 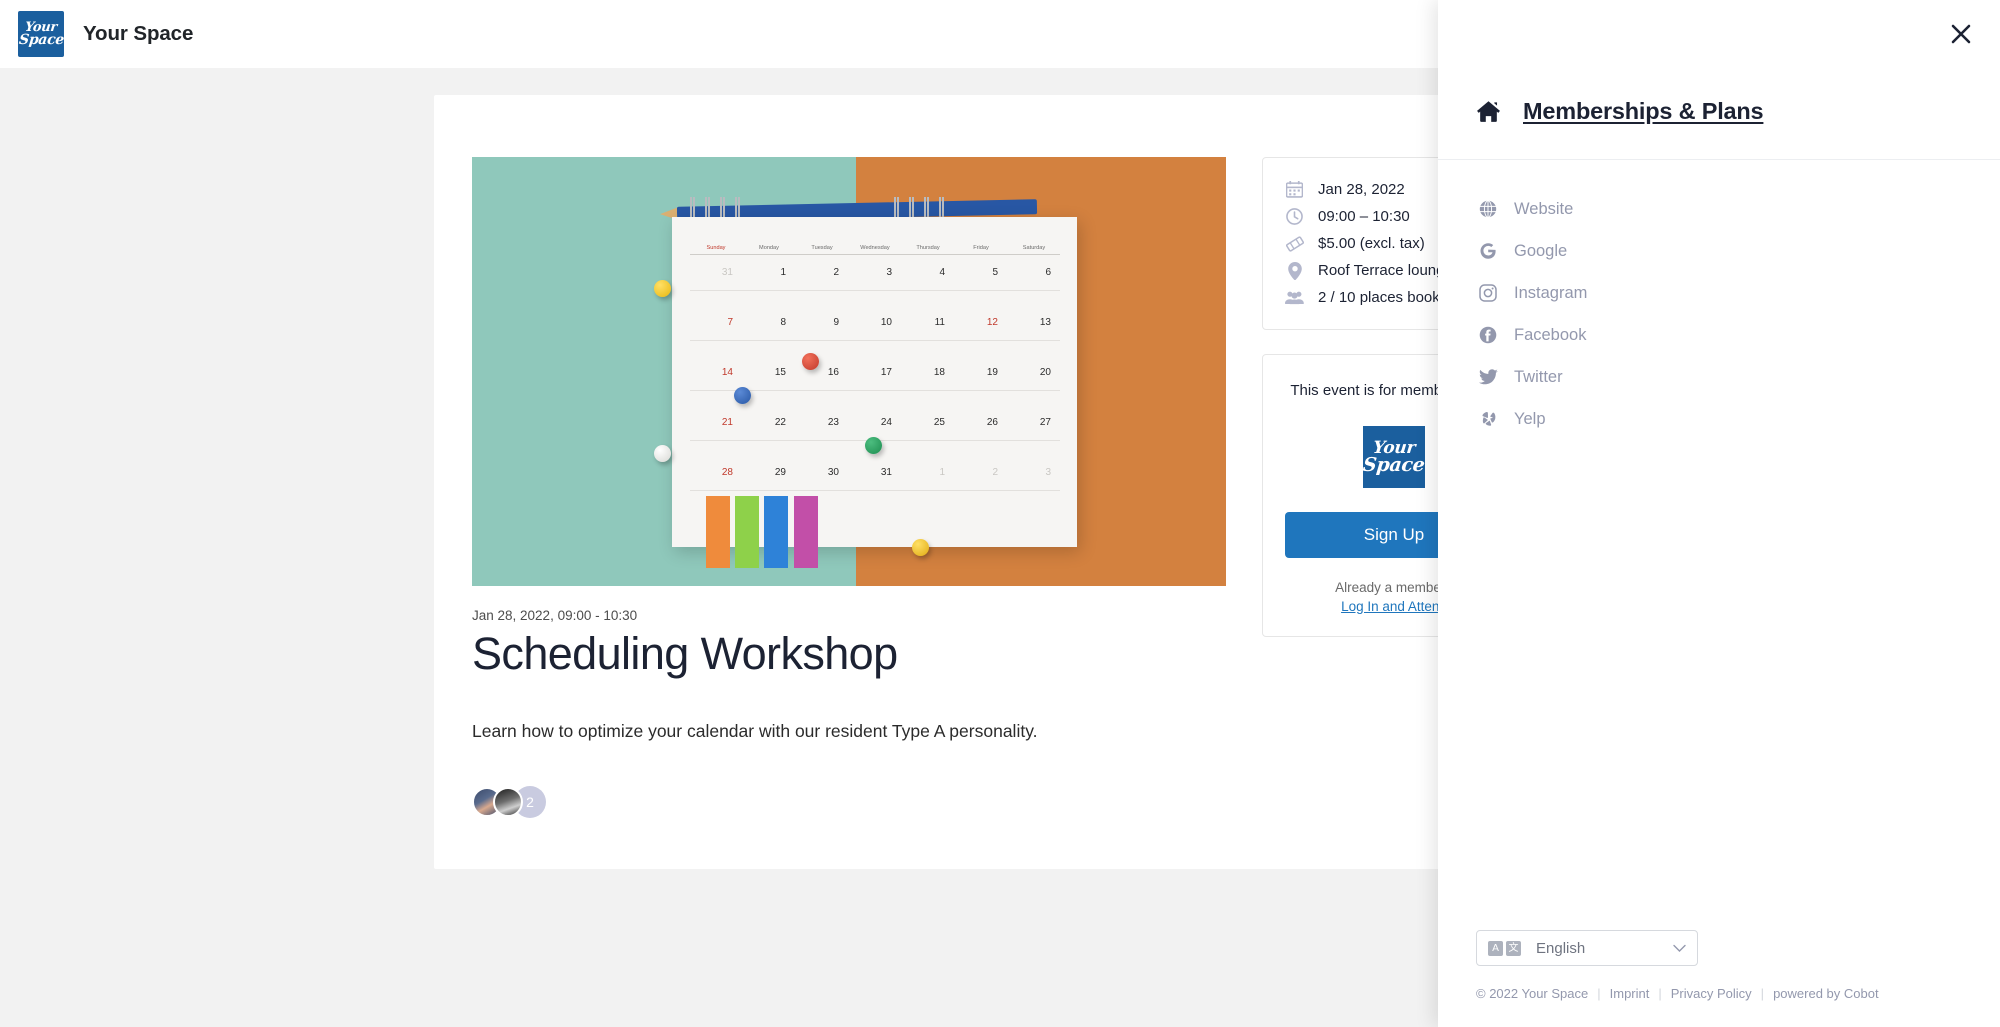 I want to click on hero-weekday: Thursday, so click(x=928, y=248).